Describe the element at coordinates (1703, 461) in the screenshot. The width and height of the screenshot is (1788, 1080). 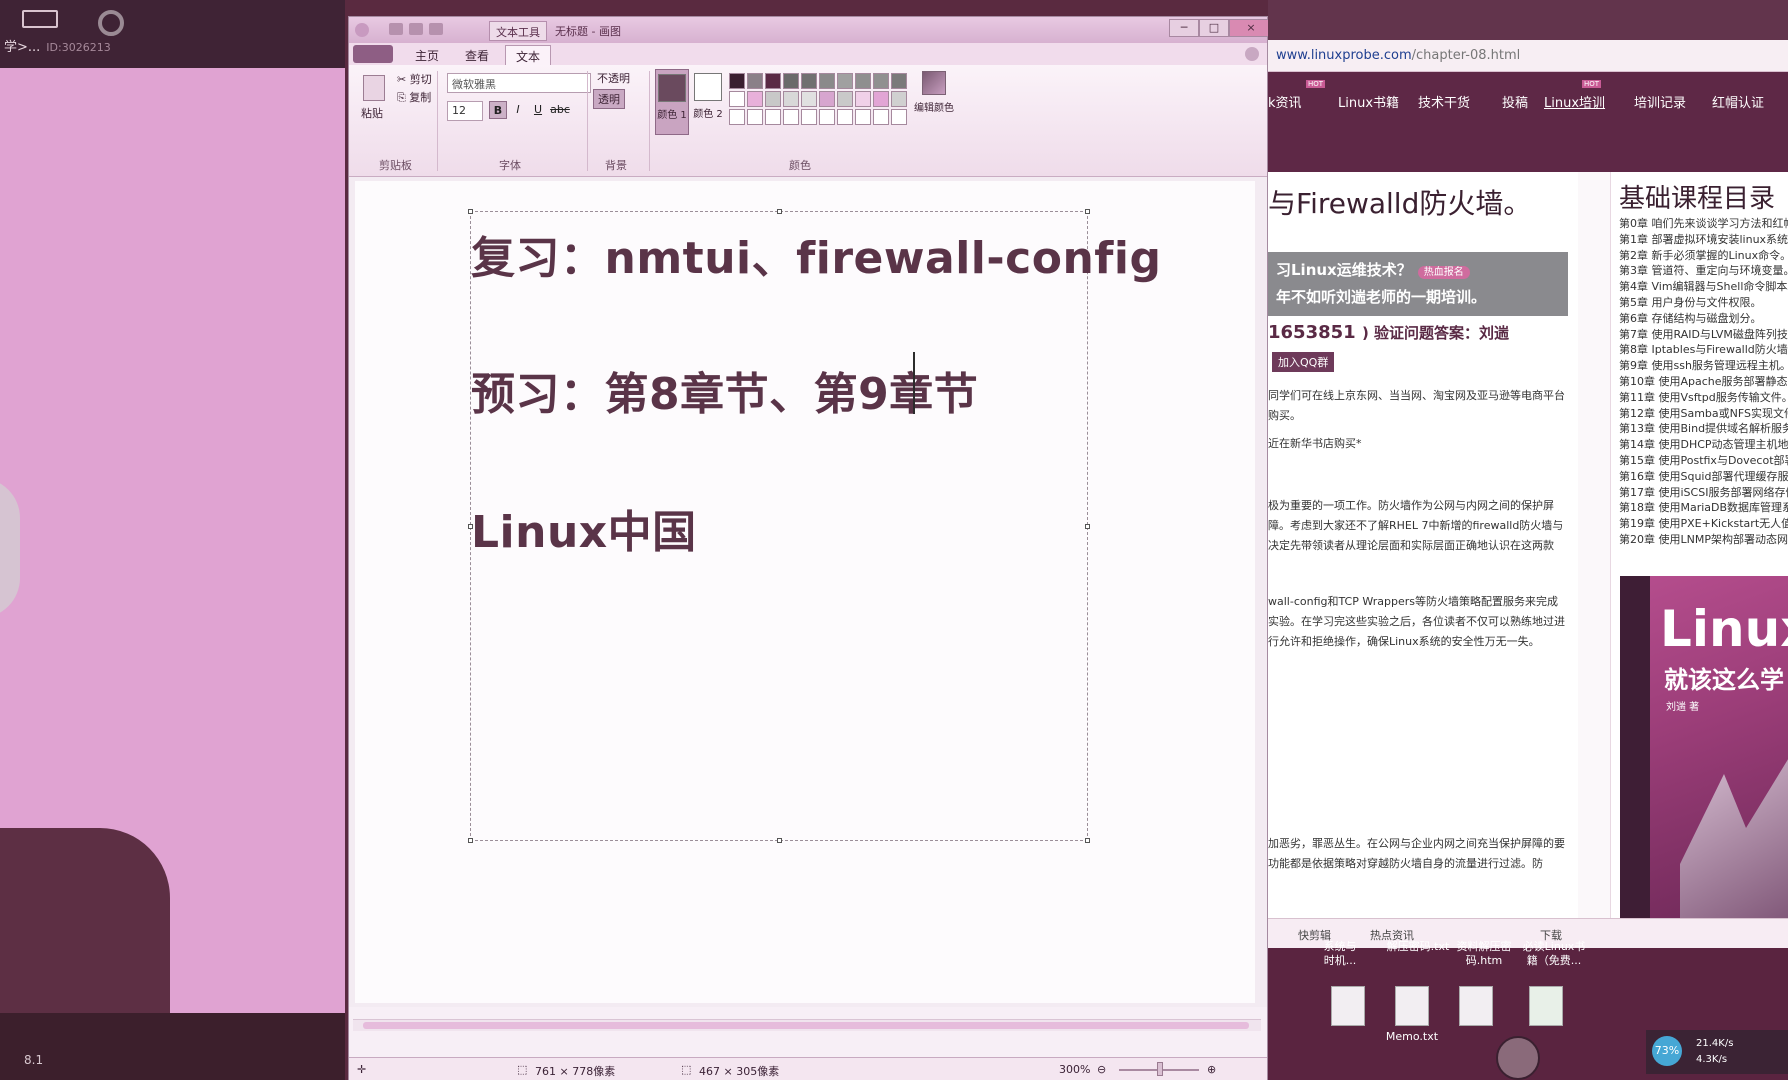
I see `chapter-link: 第15章 使用Postfix与Dovecot部署` at that location.